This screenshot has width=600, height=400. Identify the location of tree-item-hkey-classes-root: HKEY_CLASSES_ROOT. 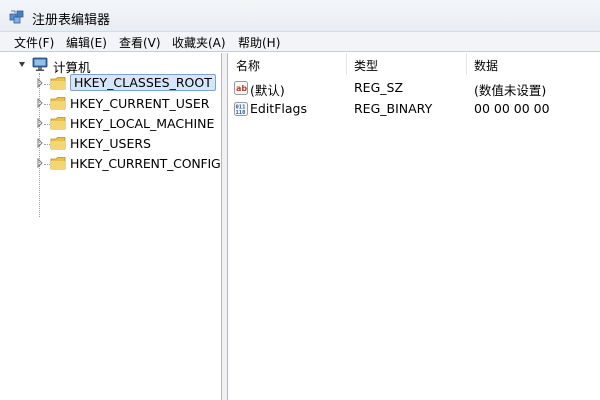
(110, 83).